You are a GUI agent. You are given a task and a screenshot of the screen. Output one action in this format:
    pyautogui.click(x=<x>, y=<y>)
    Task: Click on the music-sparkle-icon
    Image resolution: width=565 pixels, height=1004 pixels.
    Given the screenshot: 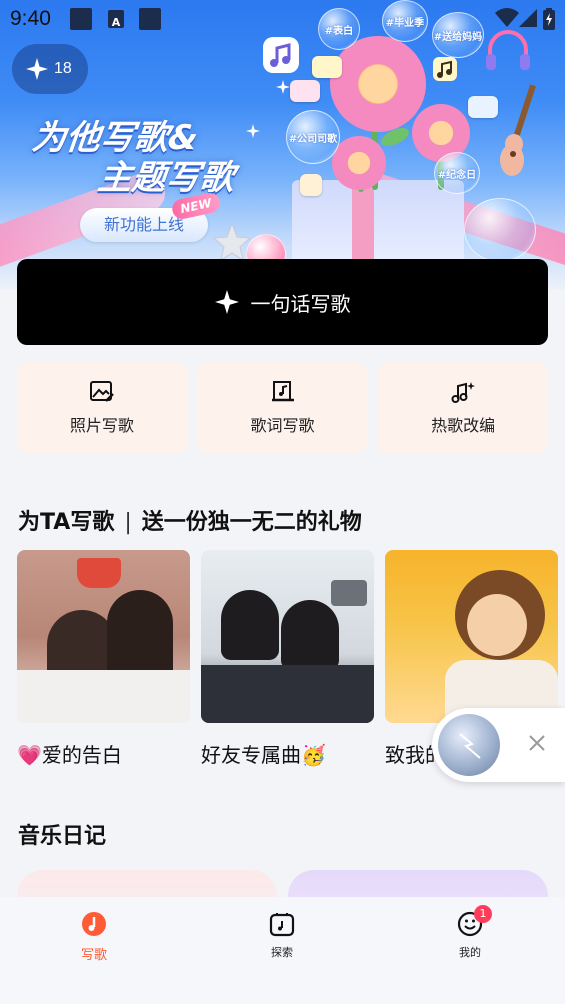 What is the action you would take?
    pyautogui.click(x=463, y=392)
    